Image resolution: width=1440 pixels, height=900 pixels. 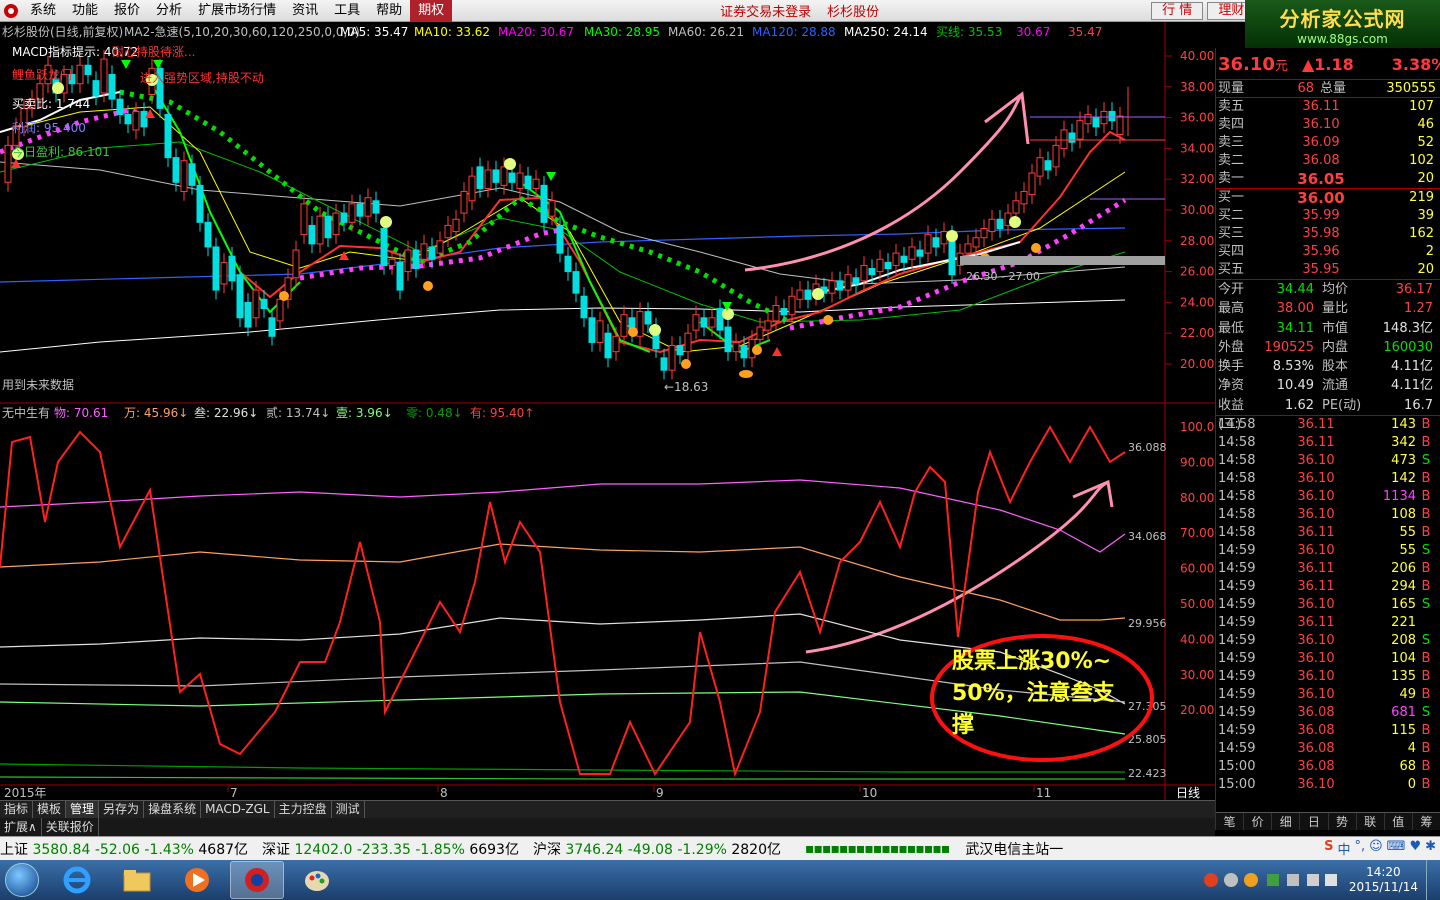 What do you see at coordinates (1426, 821) in the screenshot?
I see `quote-tab: 筹` at bounding box center [1426, 821].